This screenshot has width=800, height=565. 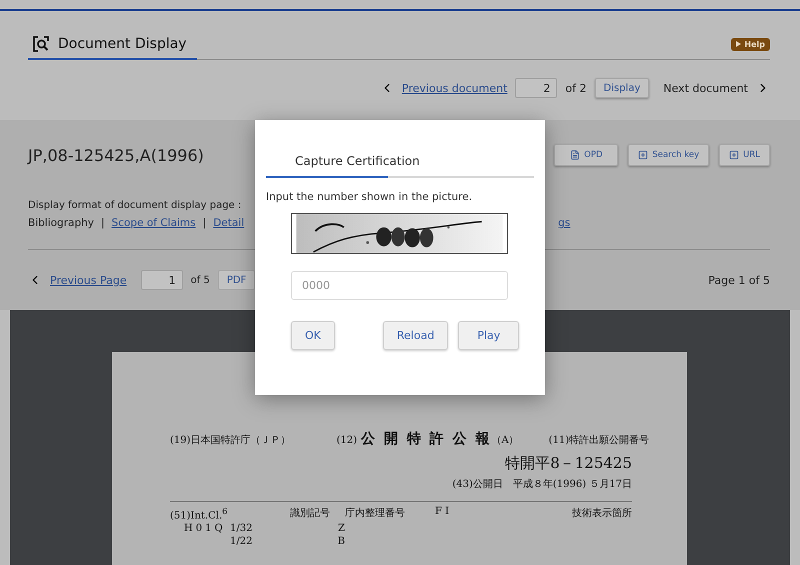 I want to click on publication-date: (43)公開日 平成８年(1996) ５月17日, so click(x=542, y=484).